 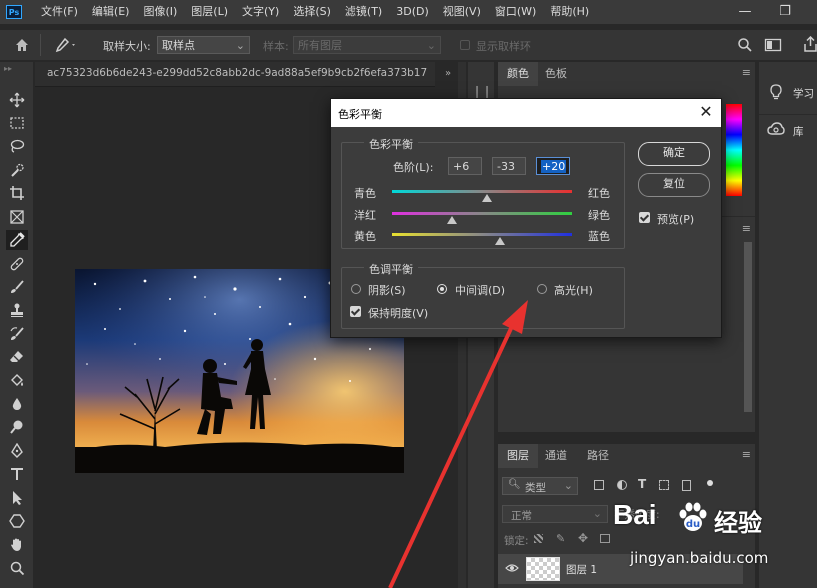 I want to click on sample-select: 所有图层 ⌄, so click(x=367, y=45).